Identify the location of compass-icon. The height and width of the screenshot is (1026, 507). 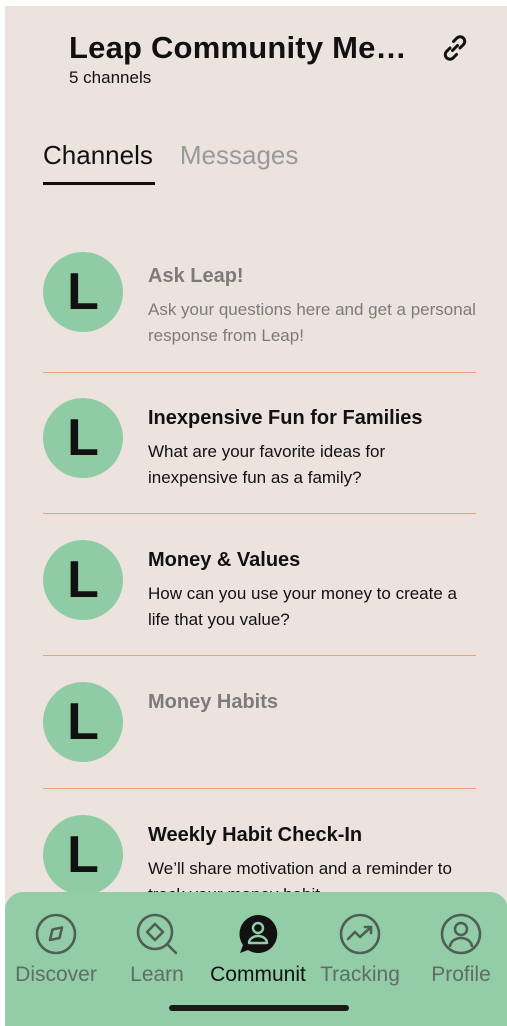
(56, 934).